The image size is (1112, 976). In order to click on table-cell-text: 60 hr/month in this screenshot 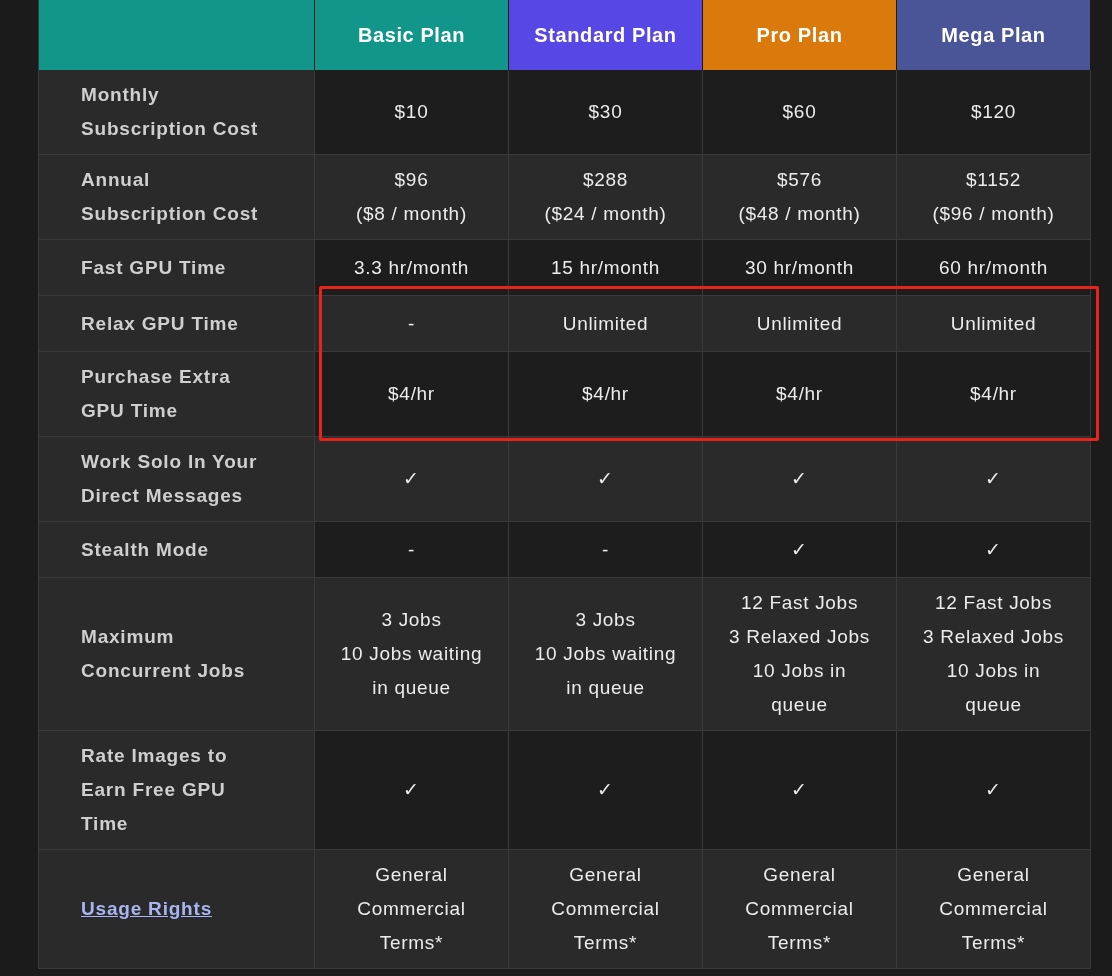, I will do `click(993, 267)`.